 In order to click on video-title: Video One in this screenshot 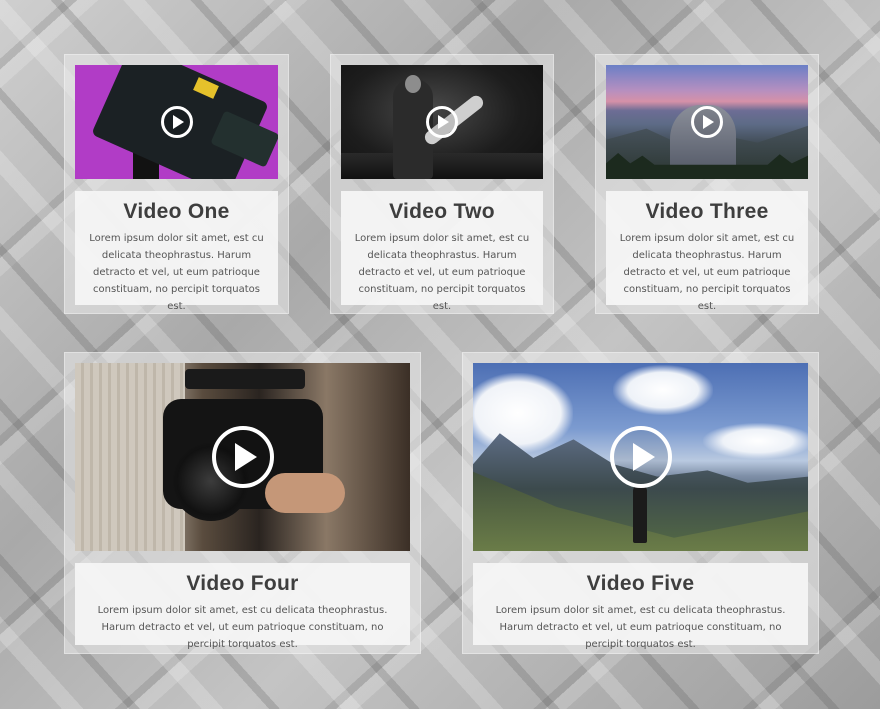, I will do `click(176, 211)`.